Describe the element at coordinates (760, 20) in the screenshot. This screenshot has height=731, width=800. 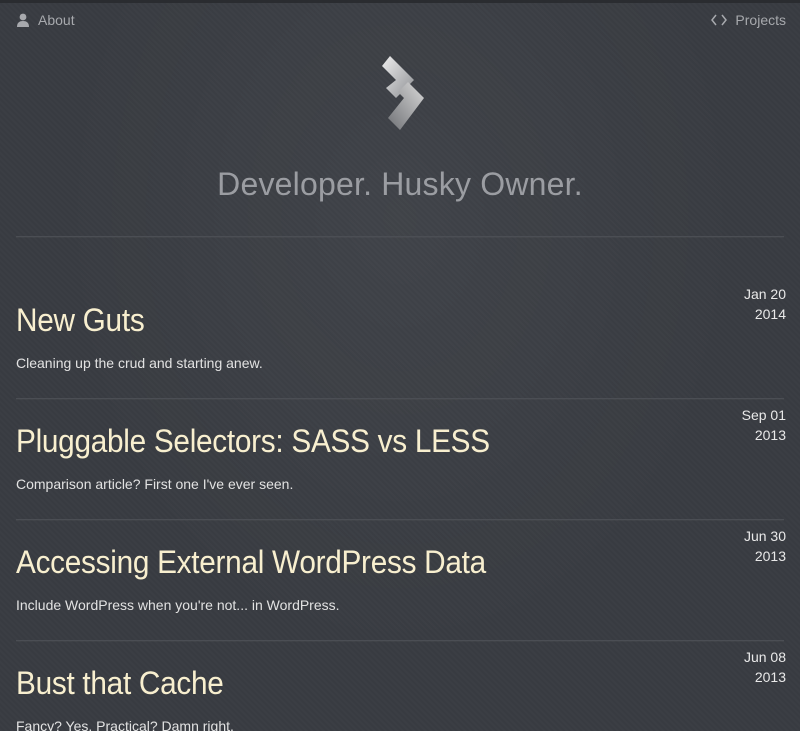
I see `projects-label: Projects` at that location.